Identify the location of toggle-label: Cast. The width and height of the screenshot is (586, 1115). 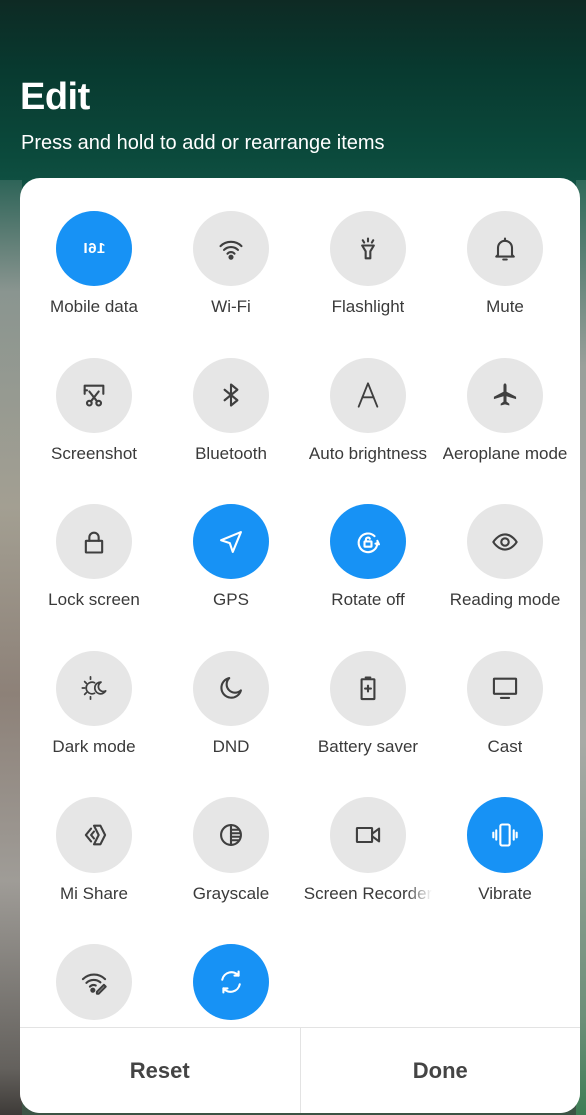
(505, 746).